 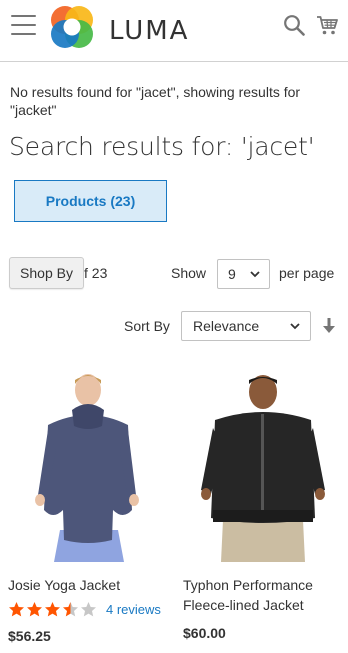 What do you see at coordinates (263, 466) in the screenshot?
I see `product-image-typhon-jacket` at bounding box center [263, 466].